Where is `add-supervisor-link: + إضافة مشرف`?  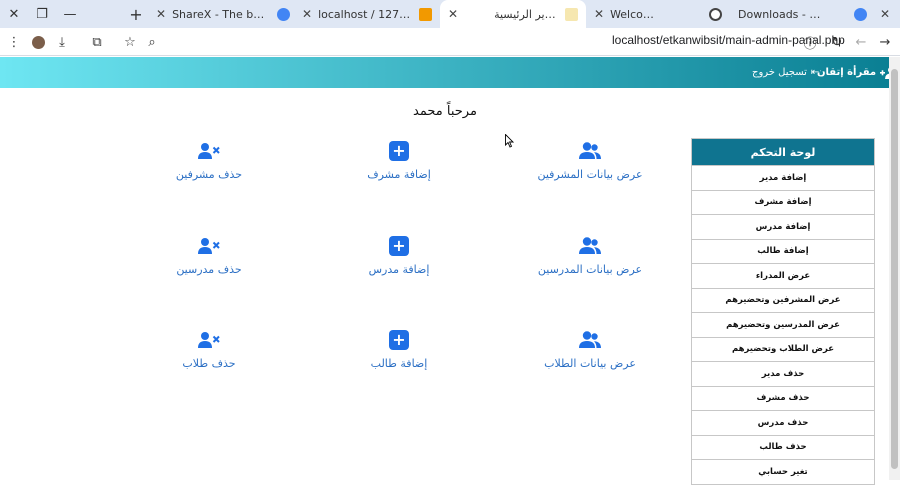
add-supervisor-link: + إضافة مشرف is located at coordinates (399, 160).